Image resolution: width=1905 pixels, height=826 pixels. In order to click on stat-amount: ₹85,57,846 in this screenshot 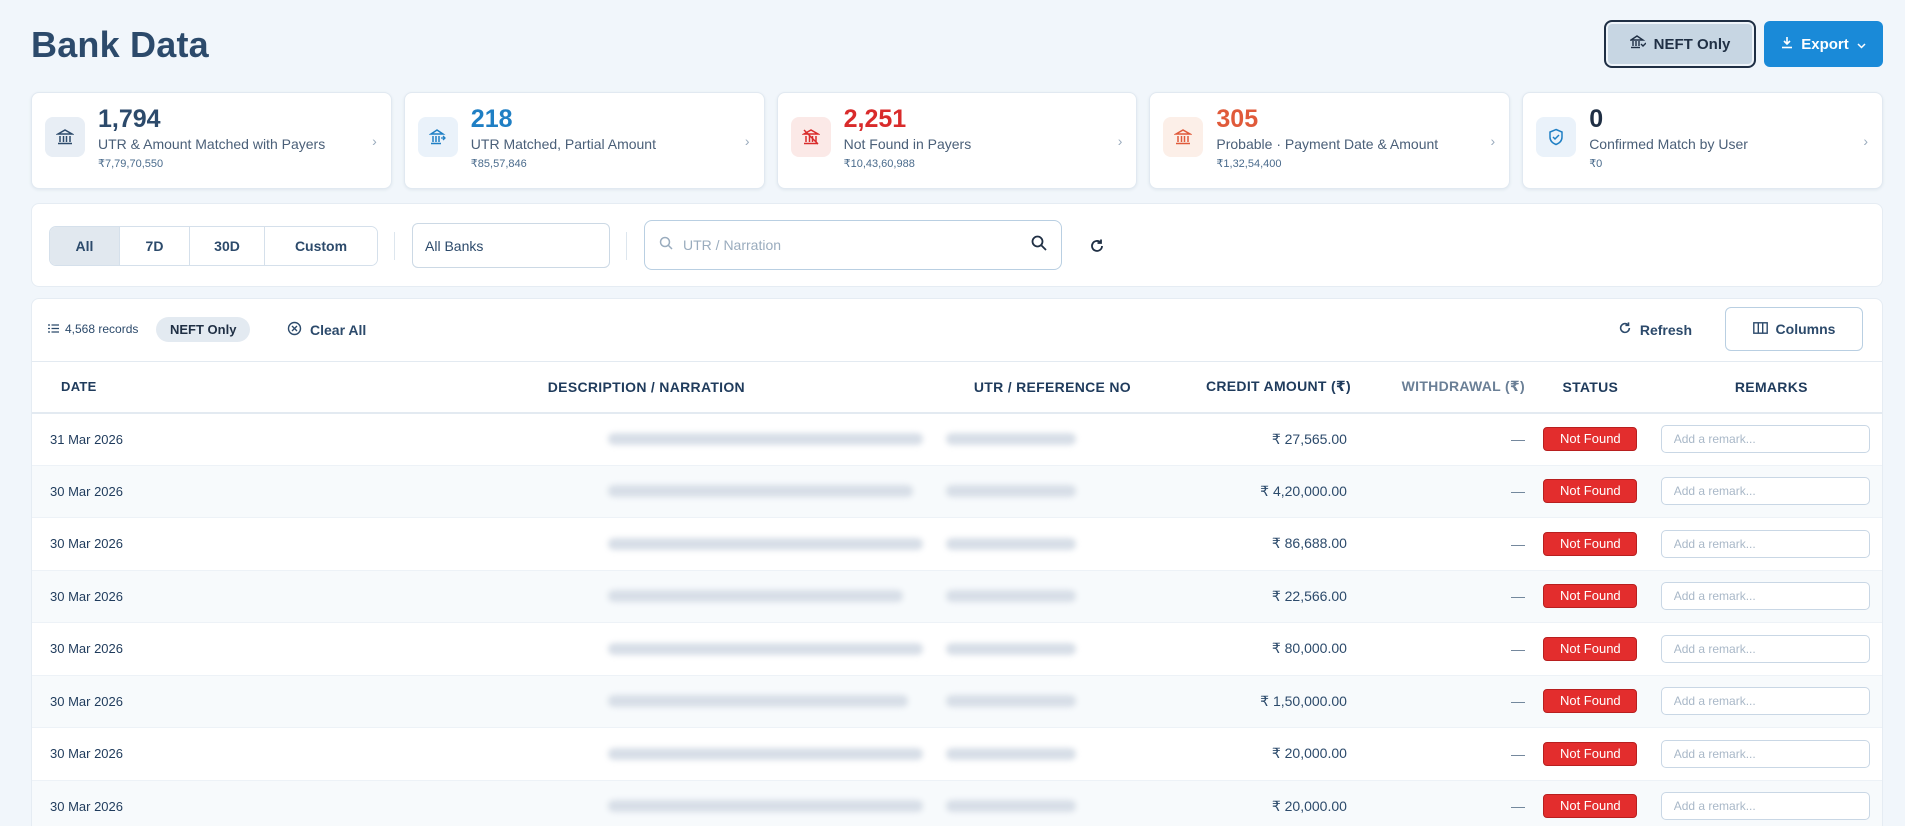, I will do `click(498, 164)`.